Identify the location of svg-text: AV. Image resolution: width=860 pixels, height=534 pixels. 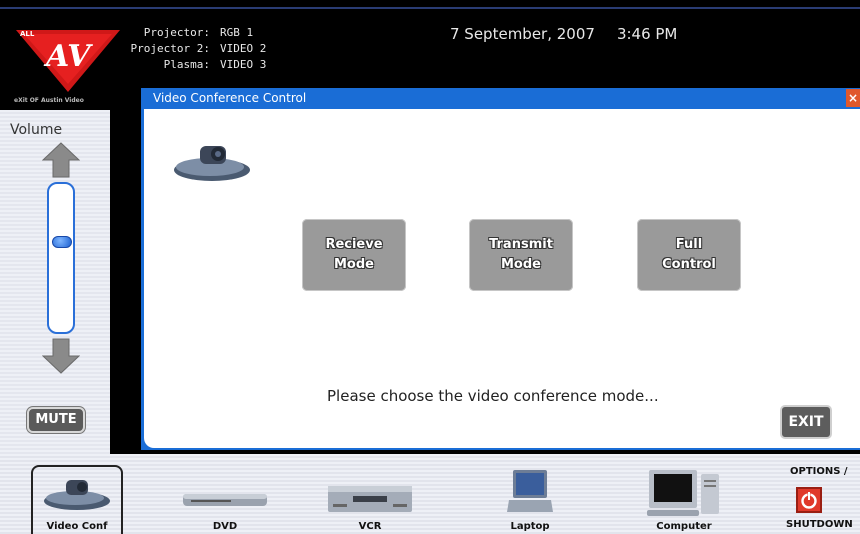
(68, 56).